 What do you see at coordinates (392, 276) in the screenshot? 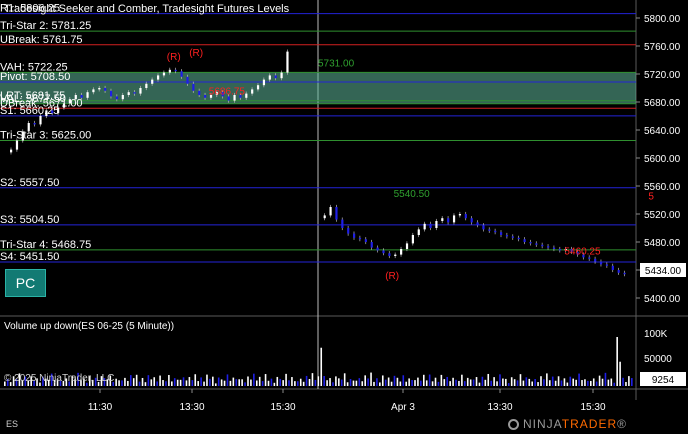
I see `signal-annotation: (R)` at bounding box center [392, 276].